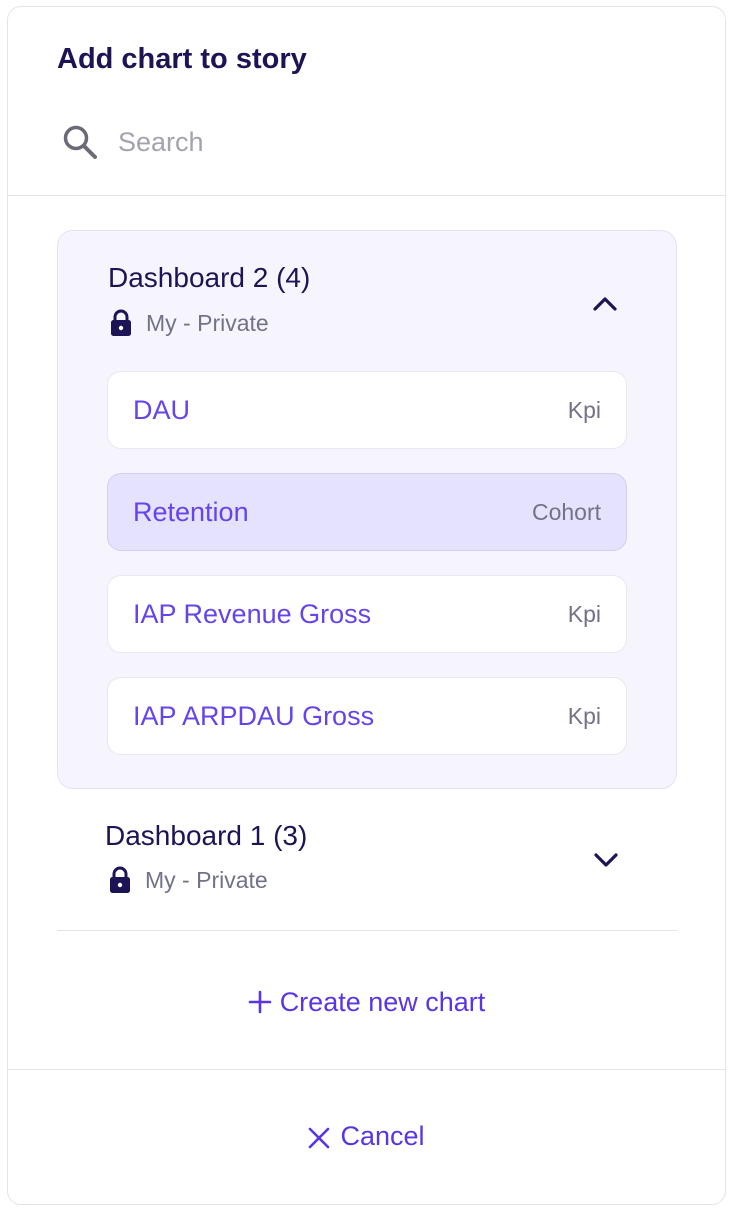 The width and height of the screenshot is (734, 1212). Describe the element at coordinates (367, 867) in the screenshot. I see `dashboard-group-collapsed: Dashboard 1 (3) My - Private` at that location.